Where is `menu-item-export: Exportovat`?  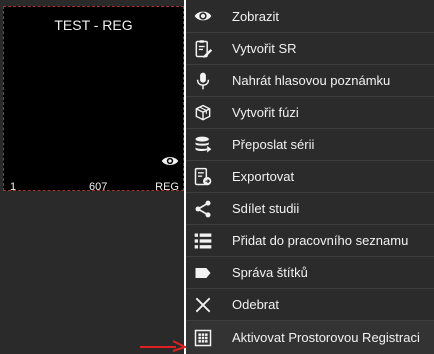
menu-item-export: Exportovat is located at coordinates (310, 176).